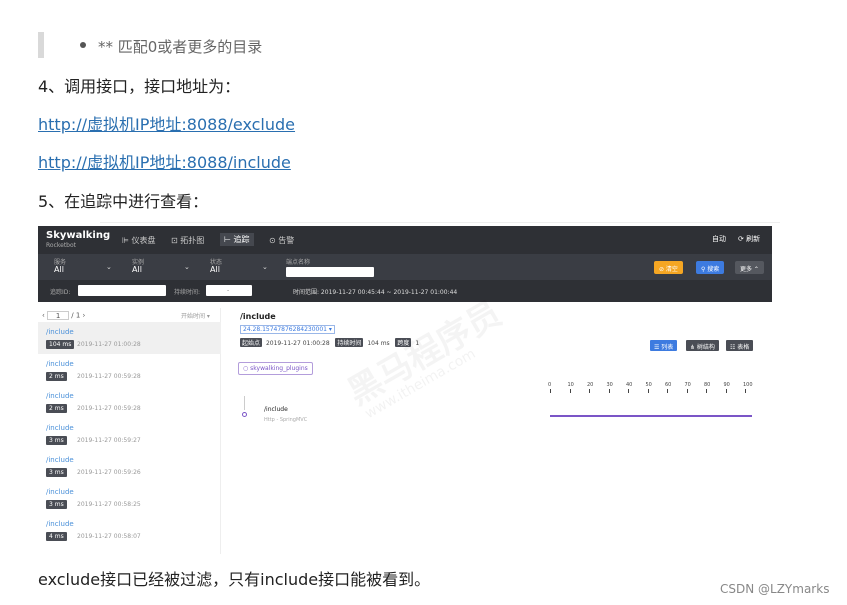 The width and height of the screenshot is (847, 605). Describe the element at coordinates (775, 589) in the screenshot. I see `csdn-credit: CSDN @LZYmarks` at that location.